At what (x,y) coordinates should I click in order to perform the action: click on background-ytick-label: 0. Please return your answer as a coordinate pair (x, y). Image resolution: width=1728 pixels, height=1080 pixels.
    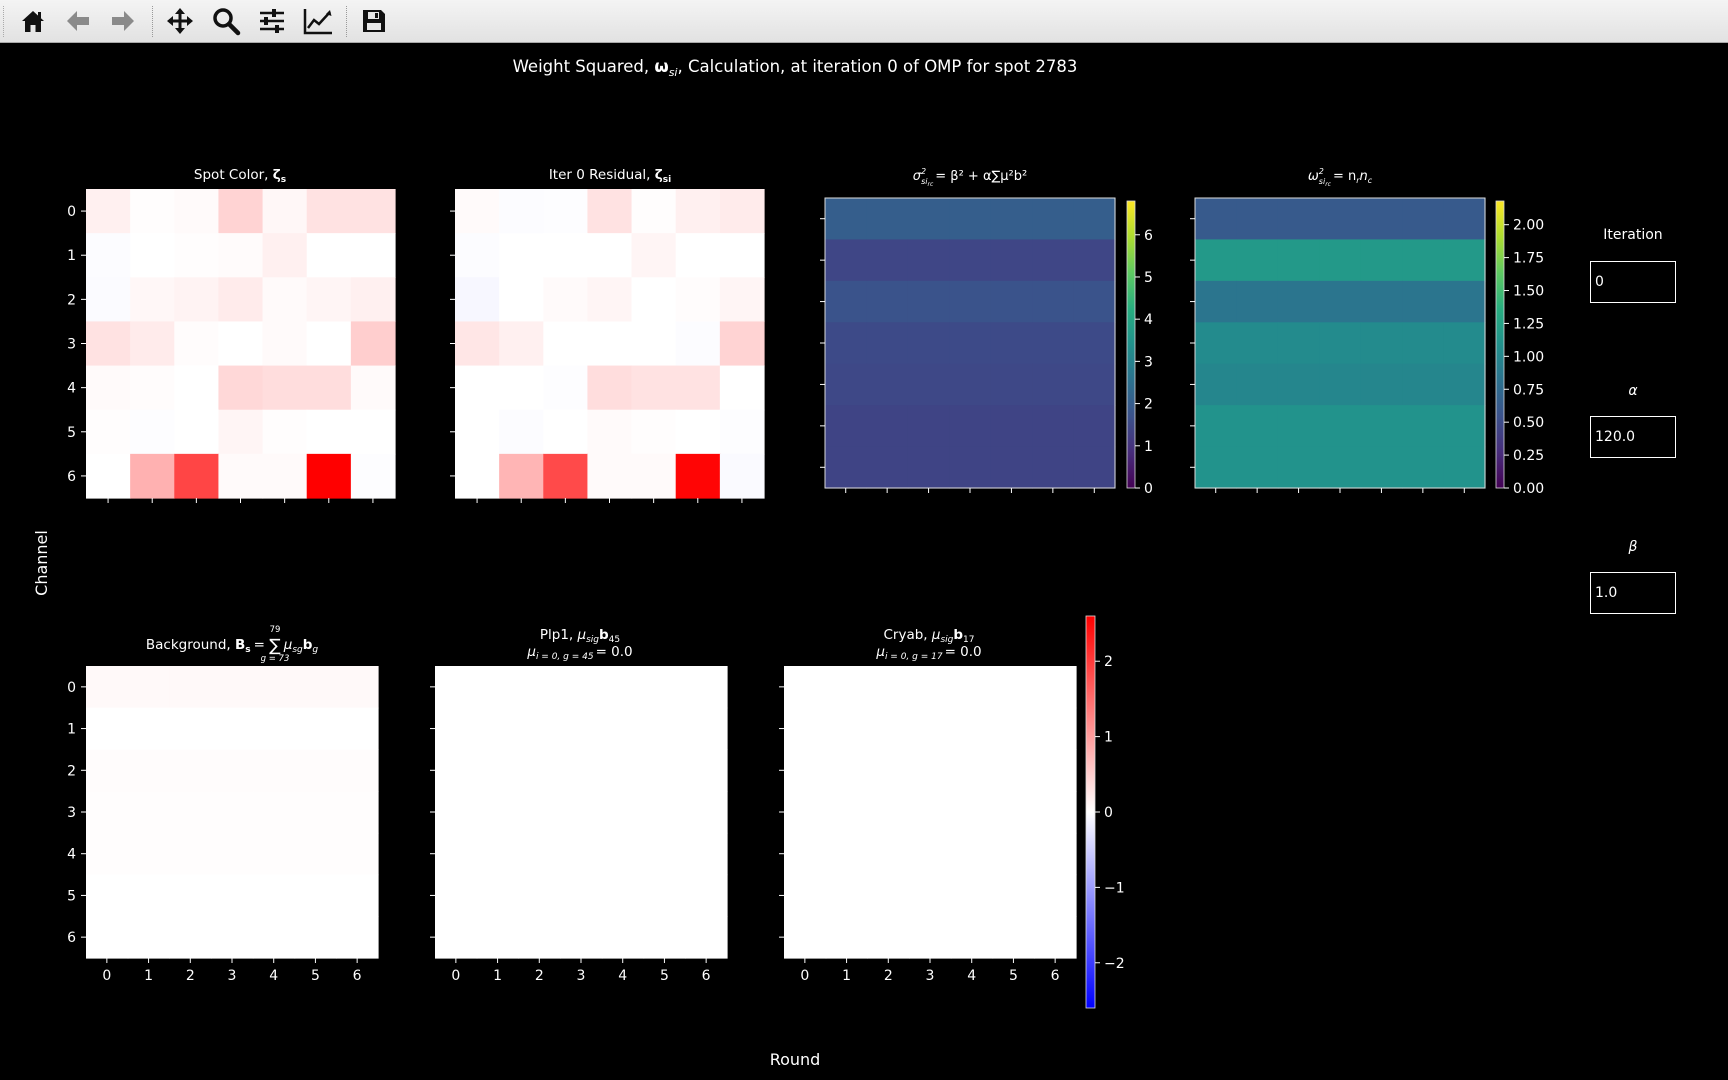
    Looking at the image, I should click on (71, 688).